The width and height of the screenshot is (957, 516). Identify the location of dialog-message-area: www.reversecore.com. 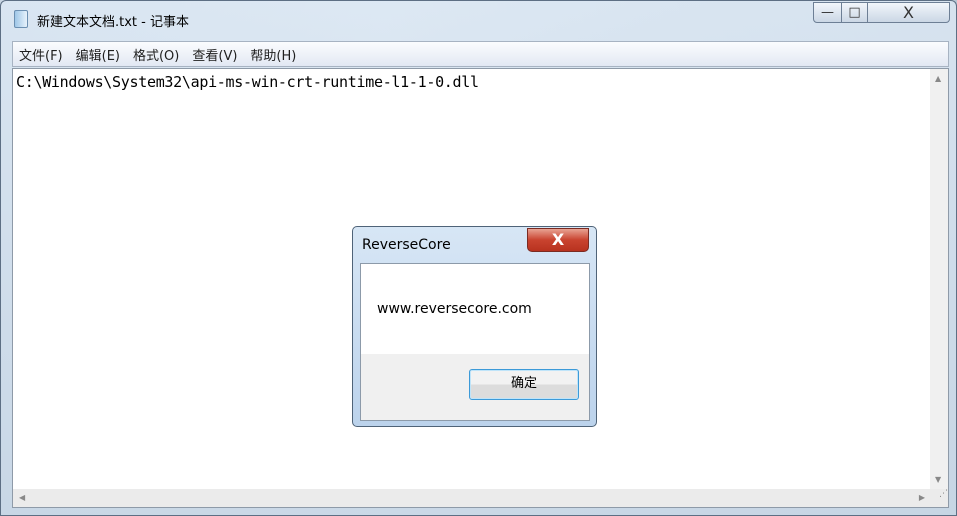
(475, 309).